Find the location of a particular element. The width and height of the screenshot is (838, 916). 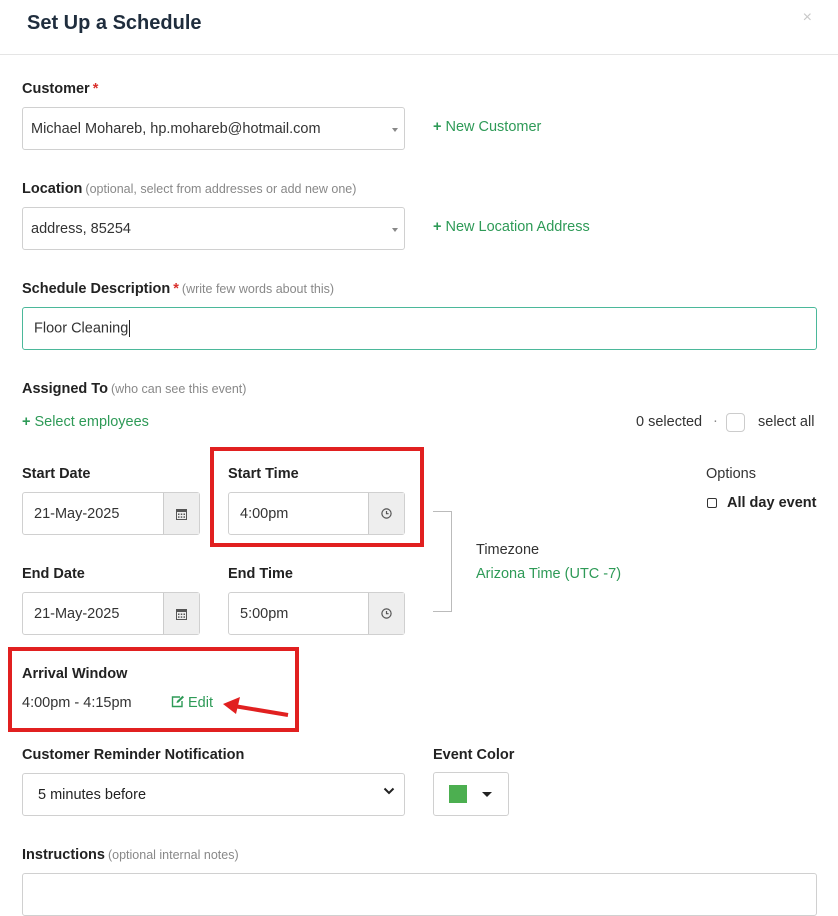

start-date-input: 21-May-2025 is located at coordinates (111, 513).